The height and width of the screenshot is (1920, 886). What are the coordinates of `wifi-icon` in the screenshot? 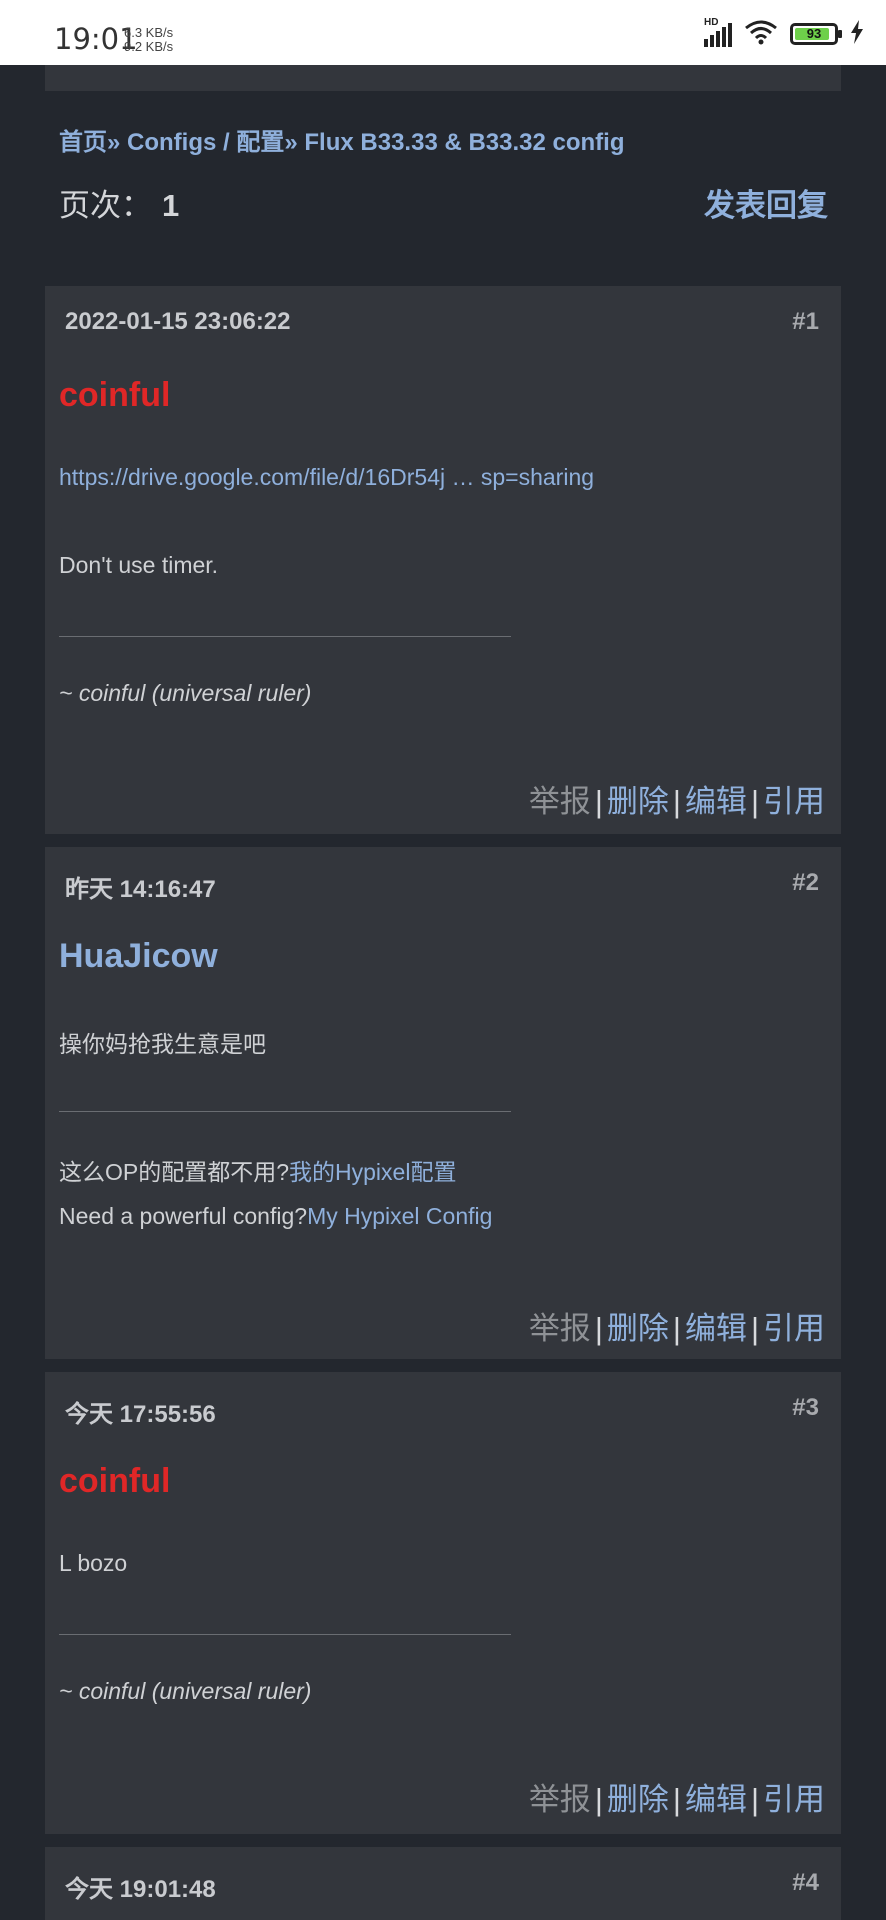 It's located at (761, 34).